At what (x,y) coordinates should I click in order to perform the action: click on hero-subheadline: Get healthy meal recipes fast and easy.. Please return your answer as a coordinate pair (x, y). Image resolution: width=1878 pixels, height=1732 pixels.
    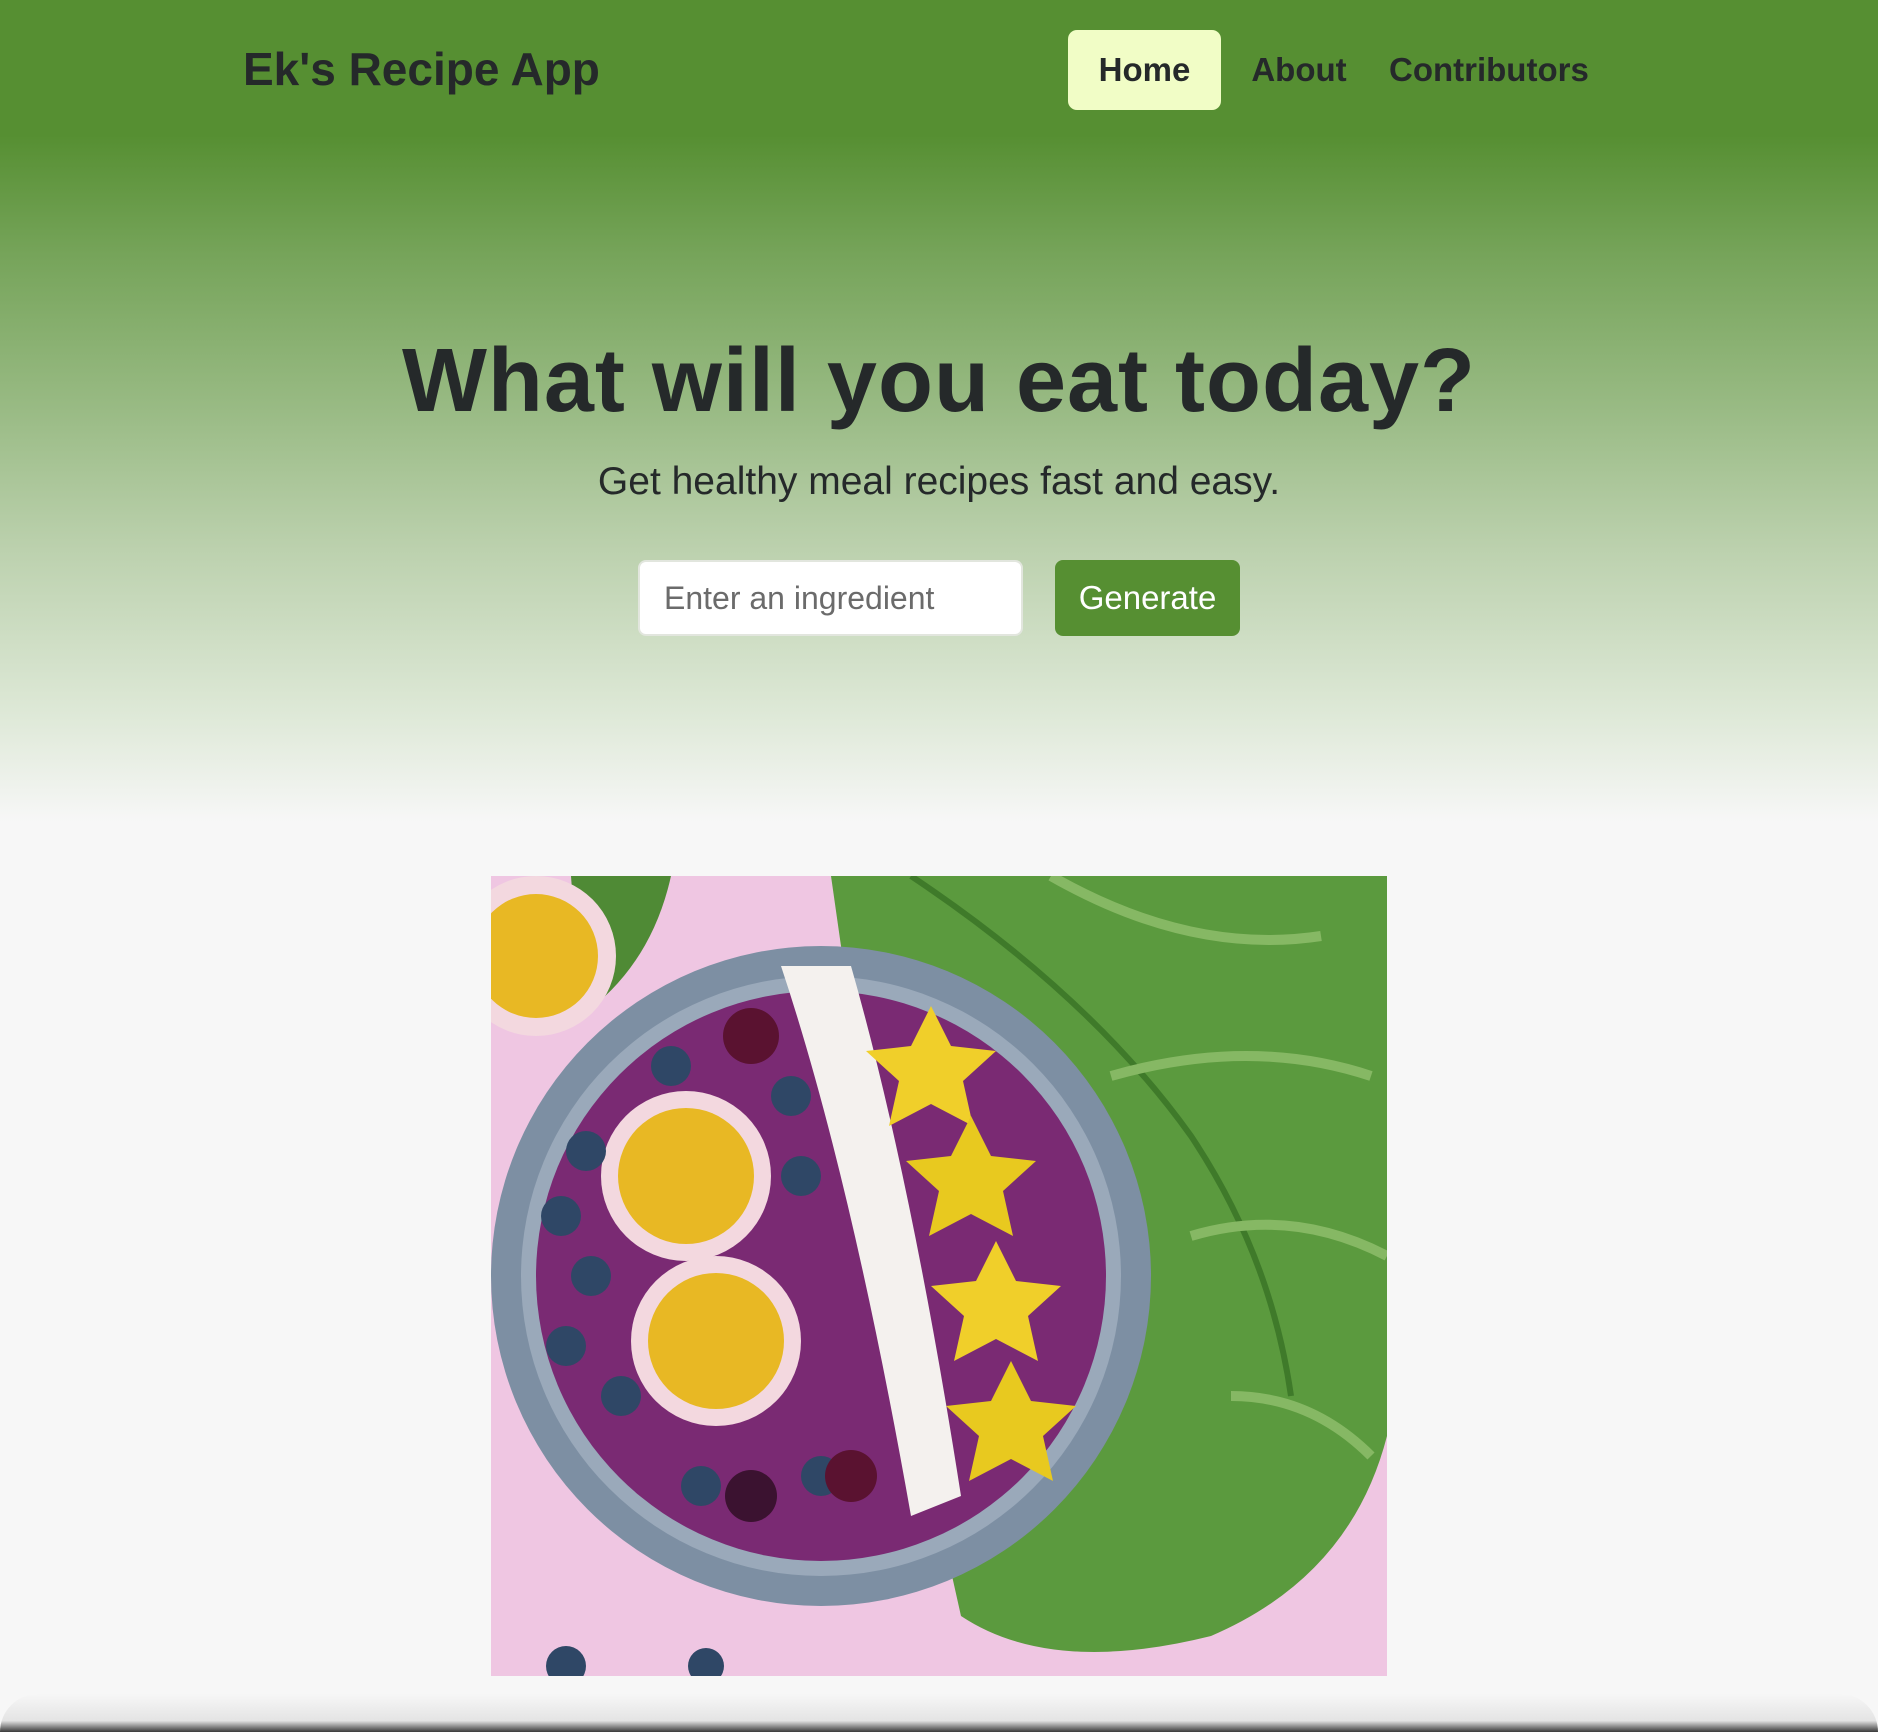
    Looking at the image, I should click on (939, 481).